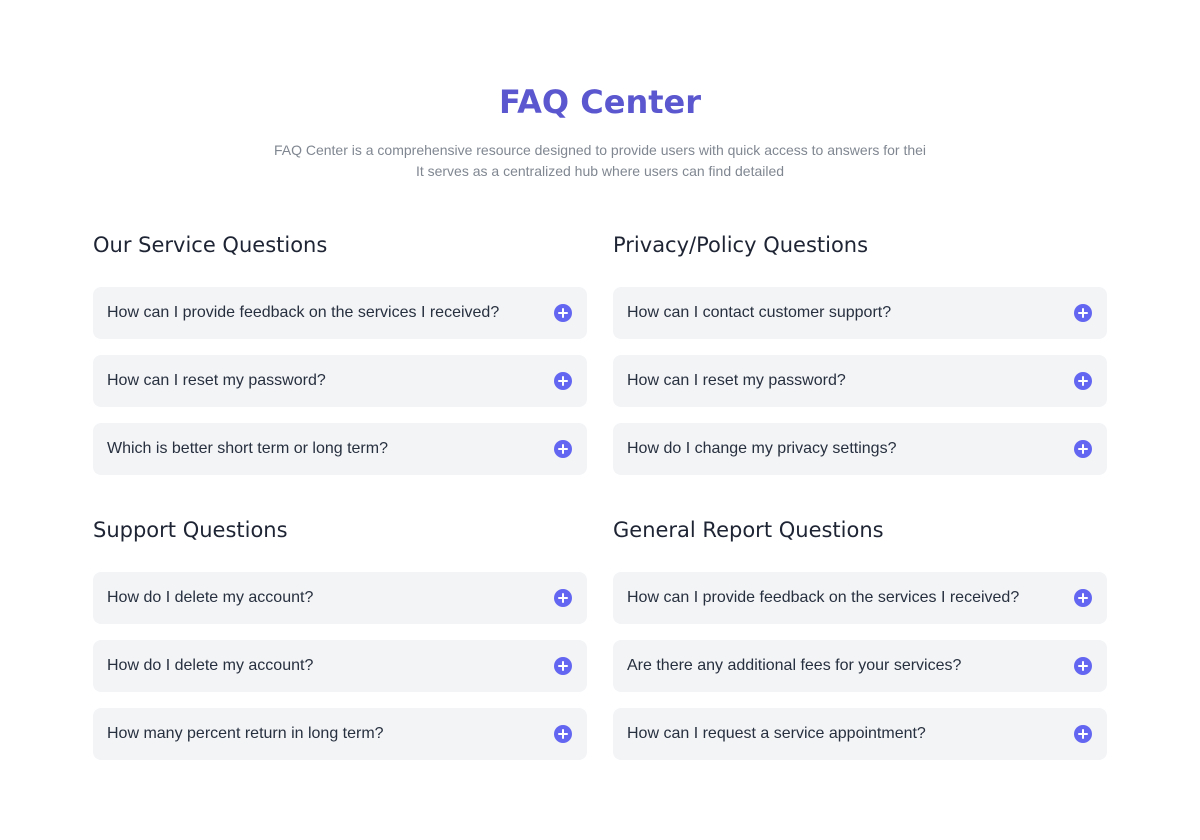  I want to click on section-title: Support Questions, so click(190, 530).